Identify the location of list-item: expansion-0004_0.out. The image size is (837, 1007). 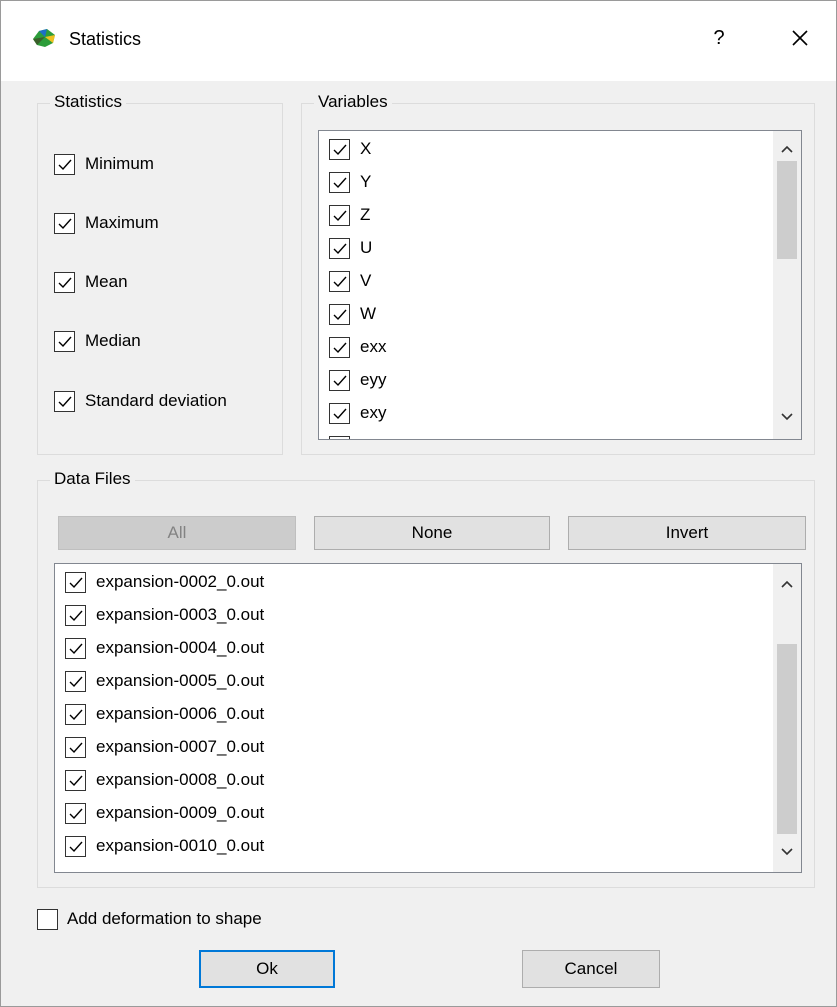
(164, 648).